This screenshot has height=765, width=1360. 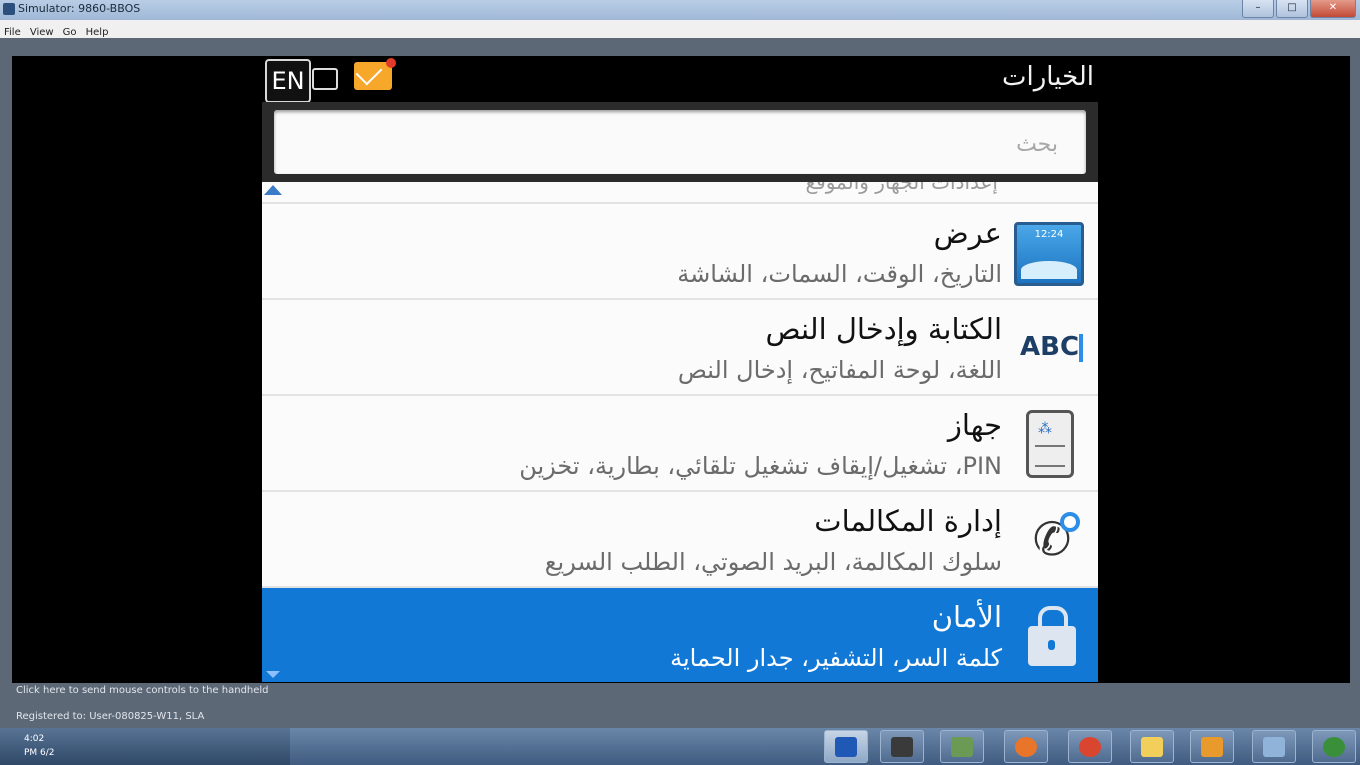 I want to click on window-title: Simulator: 9860-BBOS, so click(x=79, y=8).